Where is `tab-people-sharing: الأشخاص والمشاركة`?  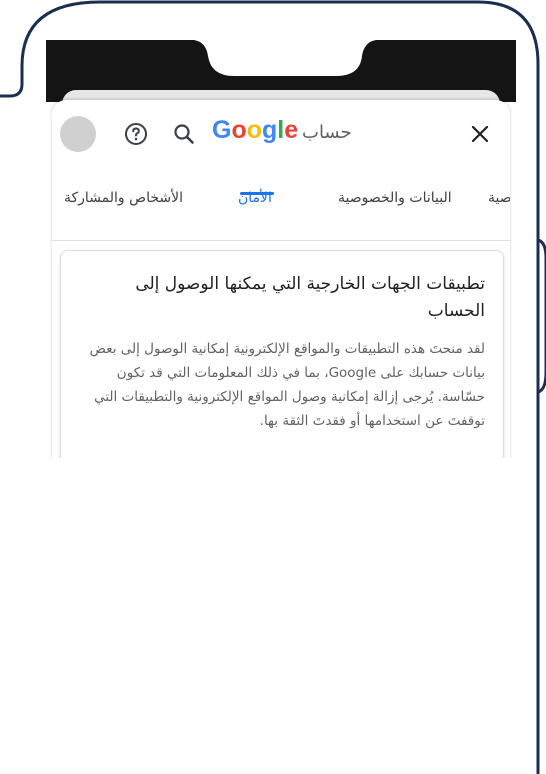
tab-people-sharing: الأشخاص والمشاركة is located at coordinates (123, 198).